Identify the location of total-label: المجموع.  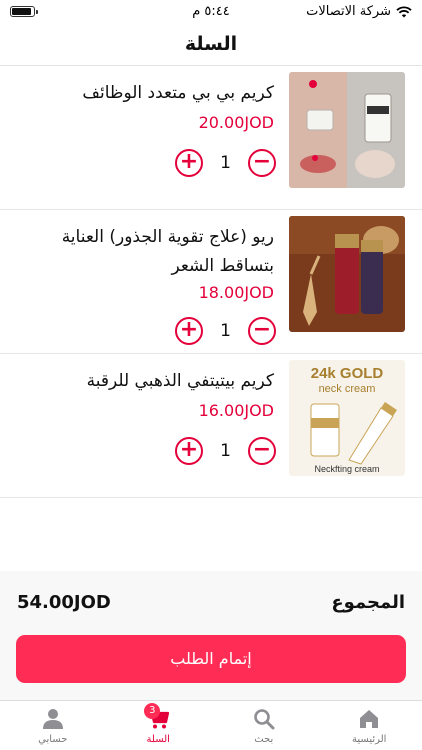
(368, 602).